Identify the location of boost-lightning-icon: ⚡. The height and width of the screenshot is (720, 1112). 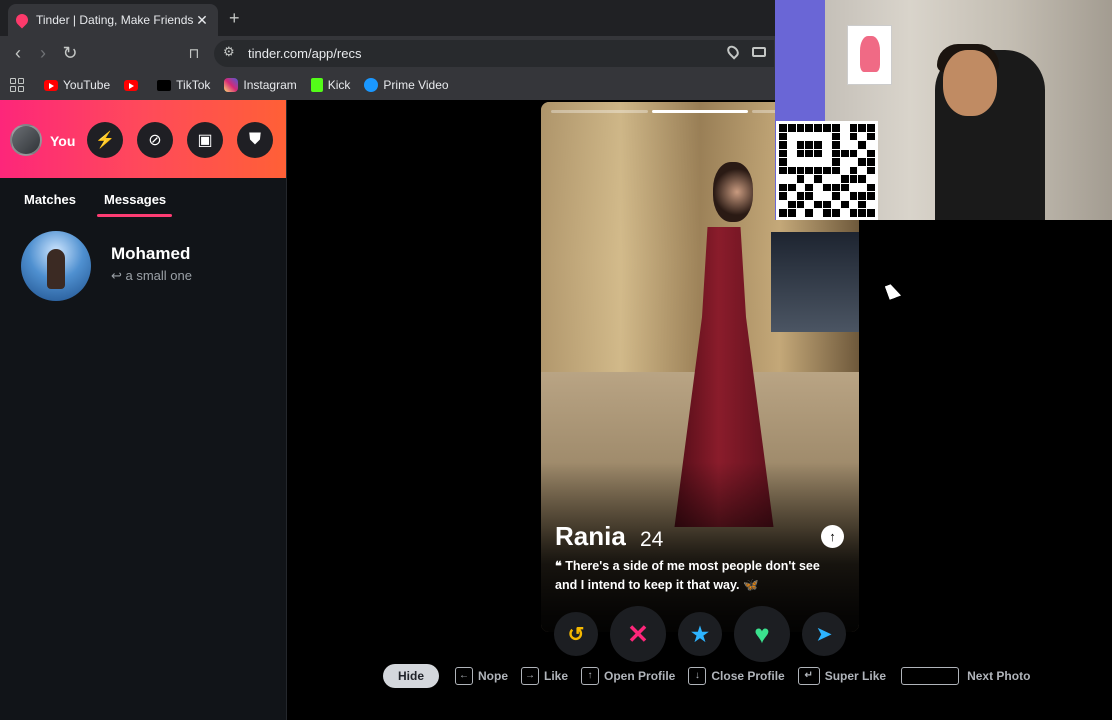
(105, 140).